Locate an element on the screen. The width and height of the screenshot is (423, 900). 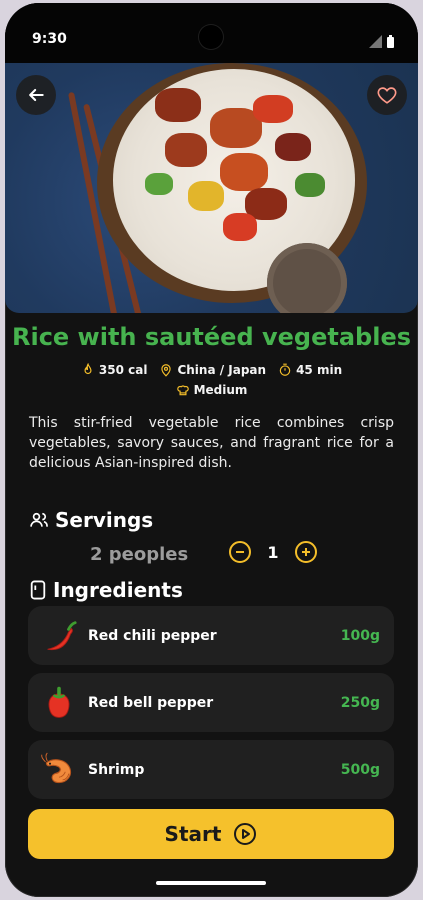
location-pin-icon is located at coordinates (166, 370).